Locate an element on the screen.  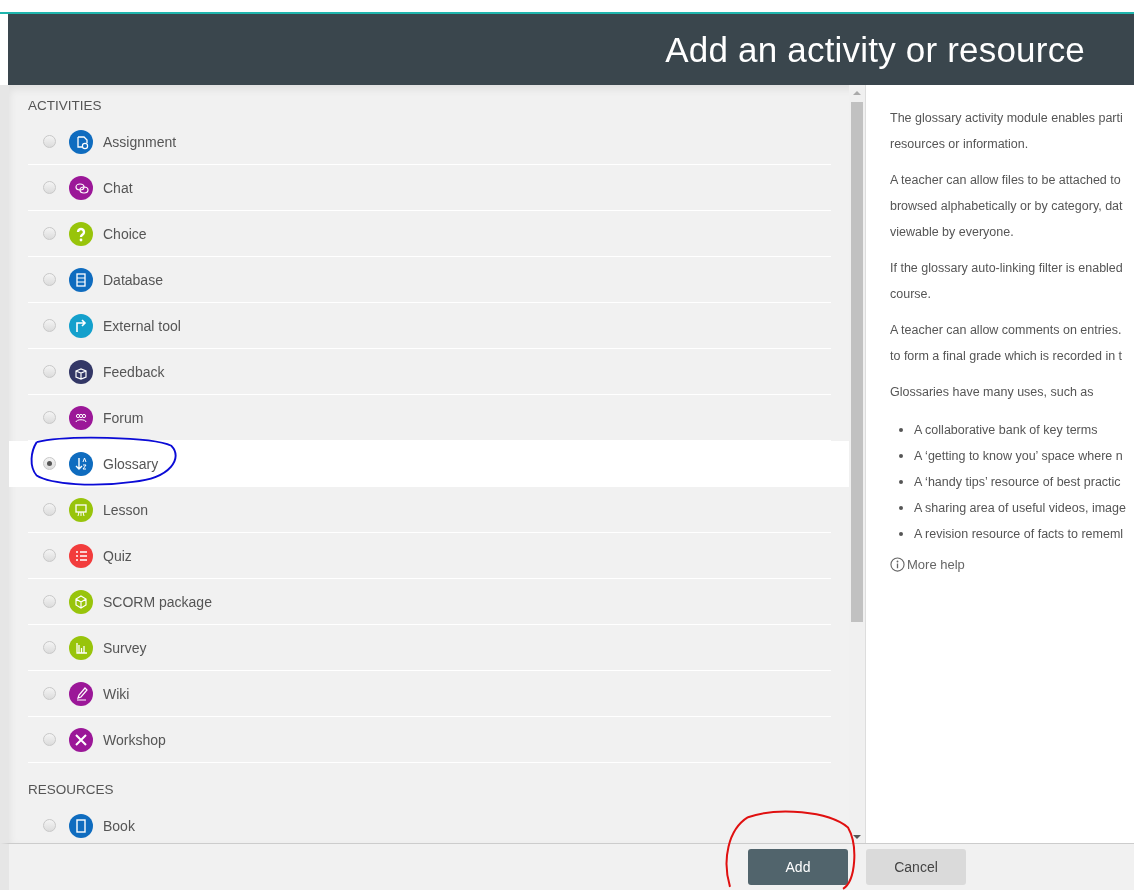
bullet-text: A ‘getting to know you’ space where n is located at coordinates (1018, 456).